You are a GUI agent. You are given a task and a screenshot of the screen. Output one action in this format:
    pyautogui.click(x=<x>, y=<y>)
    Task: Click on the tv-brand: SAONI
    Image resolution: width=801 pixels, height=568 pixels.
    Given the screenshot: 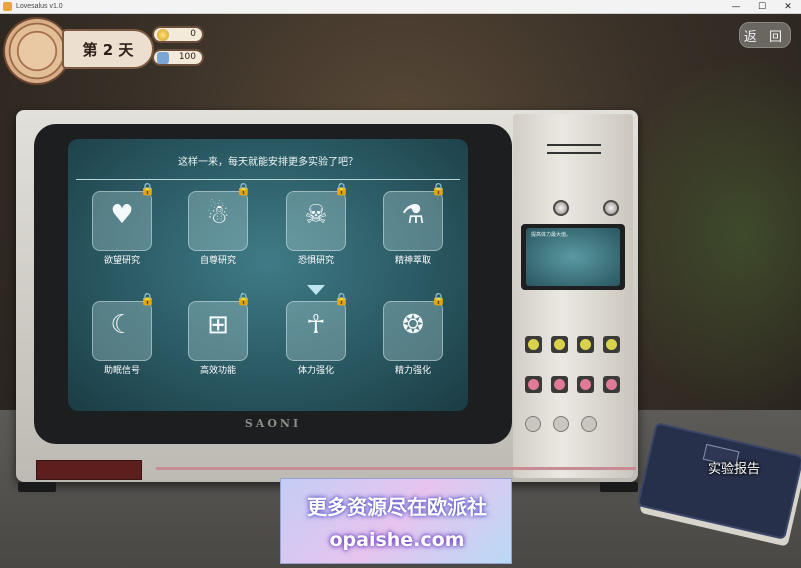 What is the action you would take?
    pyautogui.click(x=273, y=423)
    